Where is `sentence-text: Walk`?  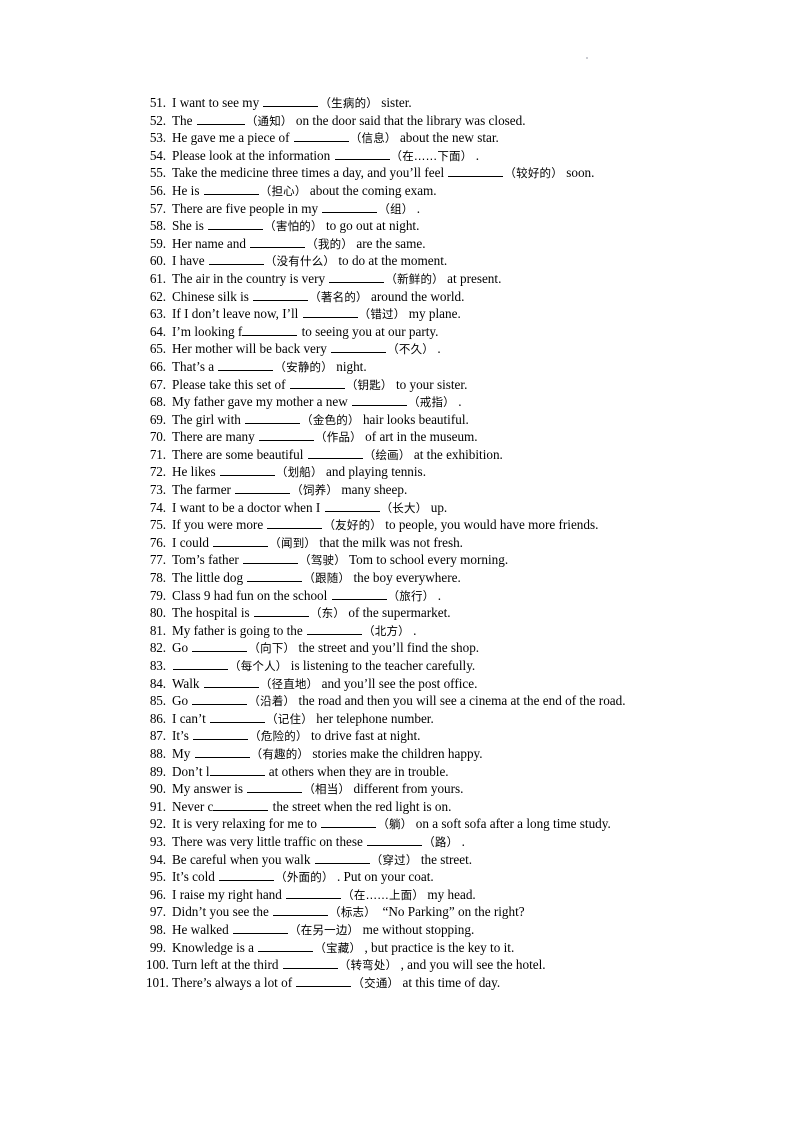
sentence-text: Walk is located at coordinates (187, 683).